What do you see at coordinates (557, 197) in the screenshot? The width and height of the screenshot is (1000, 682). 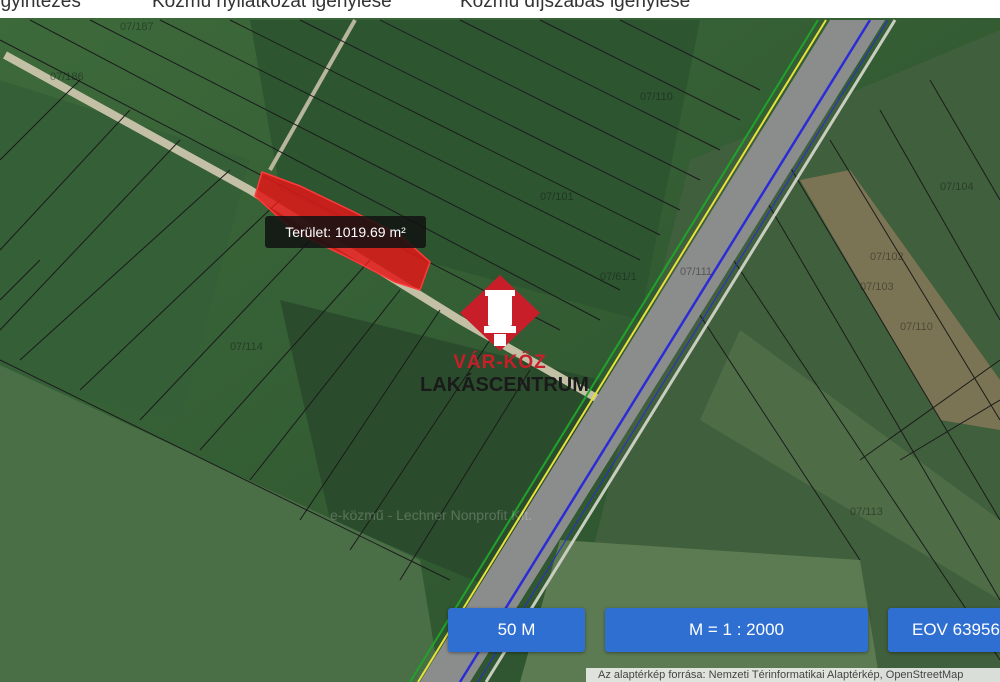 I see `parcel-label: 07/101` at bounding box center [557, 197].